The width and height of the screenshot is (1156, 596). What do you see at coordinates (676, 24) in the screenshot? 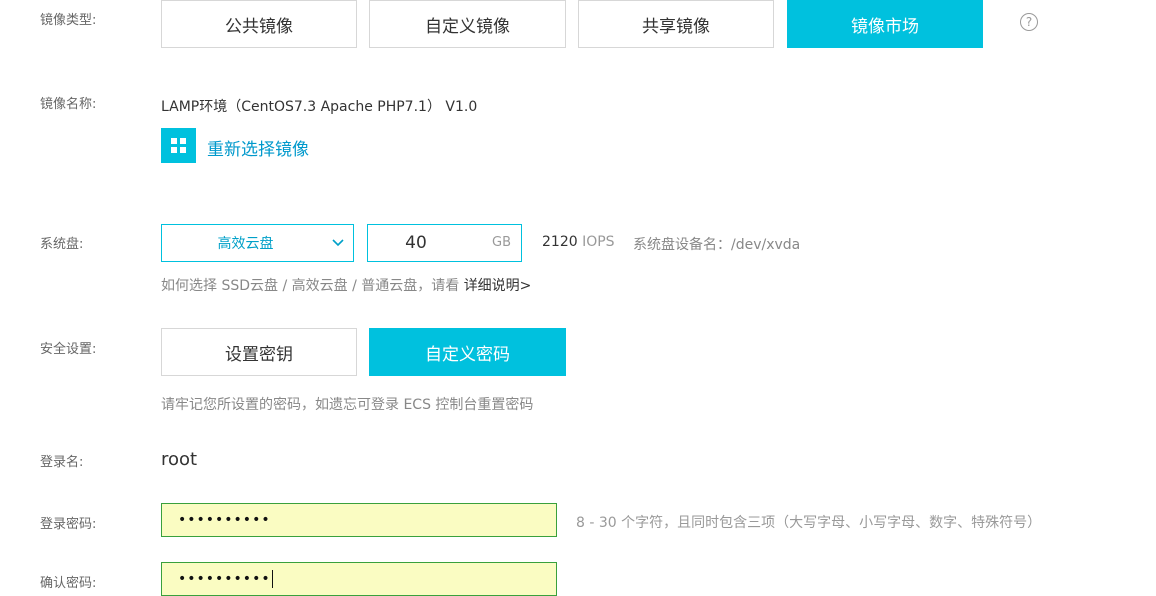
I see `tab-shared-image: 共享镜像` at bounding box center [676, 24].